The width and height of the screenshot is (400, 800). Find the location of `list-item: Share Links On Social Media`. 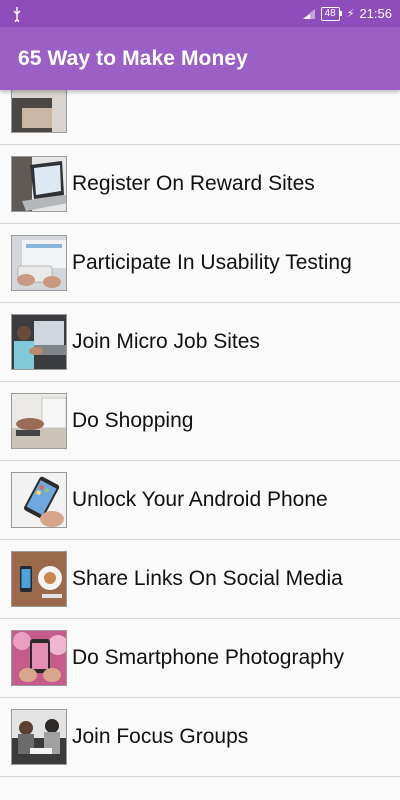

list-item: Share Links On Social Media is located at coordinates (200, 579).